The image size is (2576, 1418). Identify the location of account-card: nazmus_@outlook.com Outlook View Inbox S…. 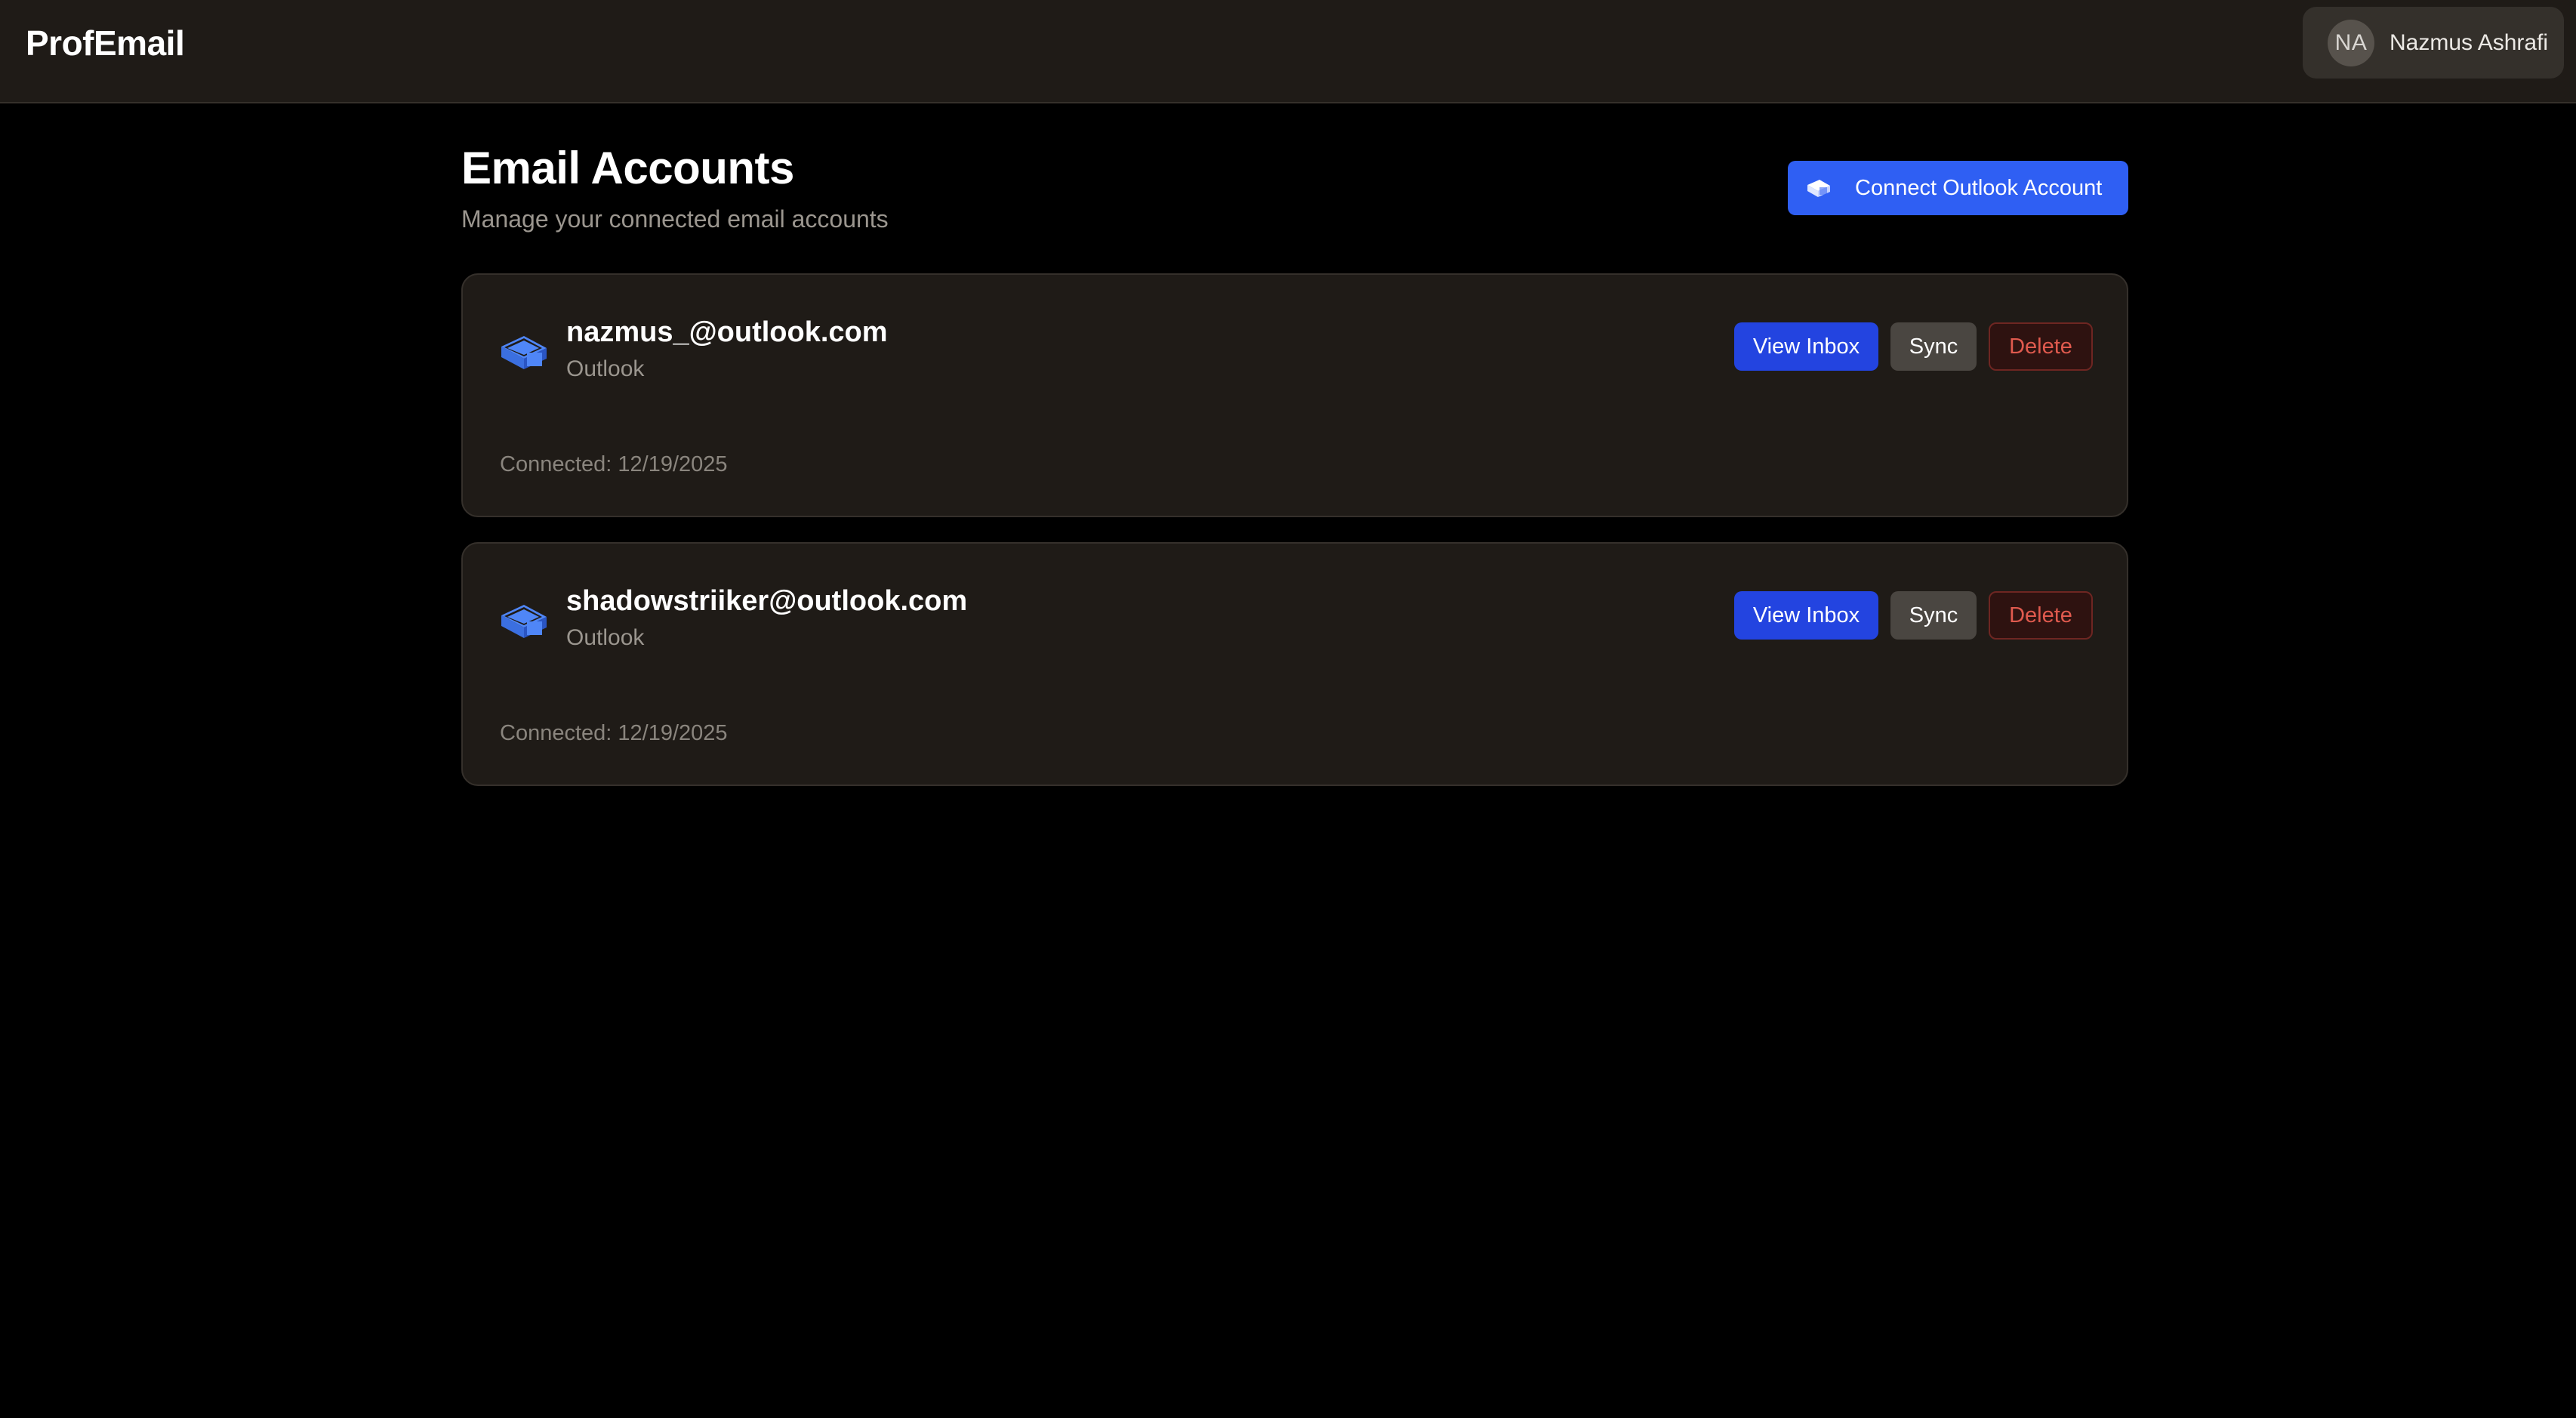
(1294, 395).